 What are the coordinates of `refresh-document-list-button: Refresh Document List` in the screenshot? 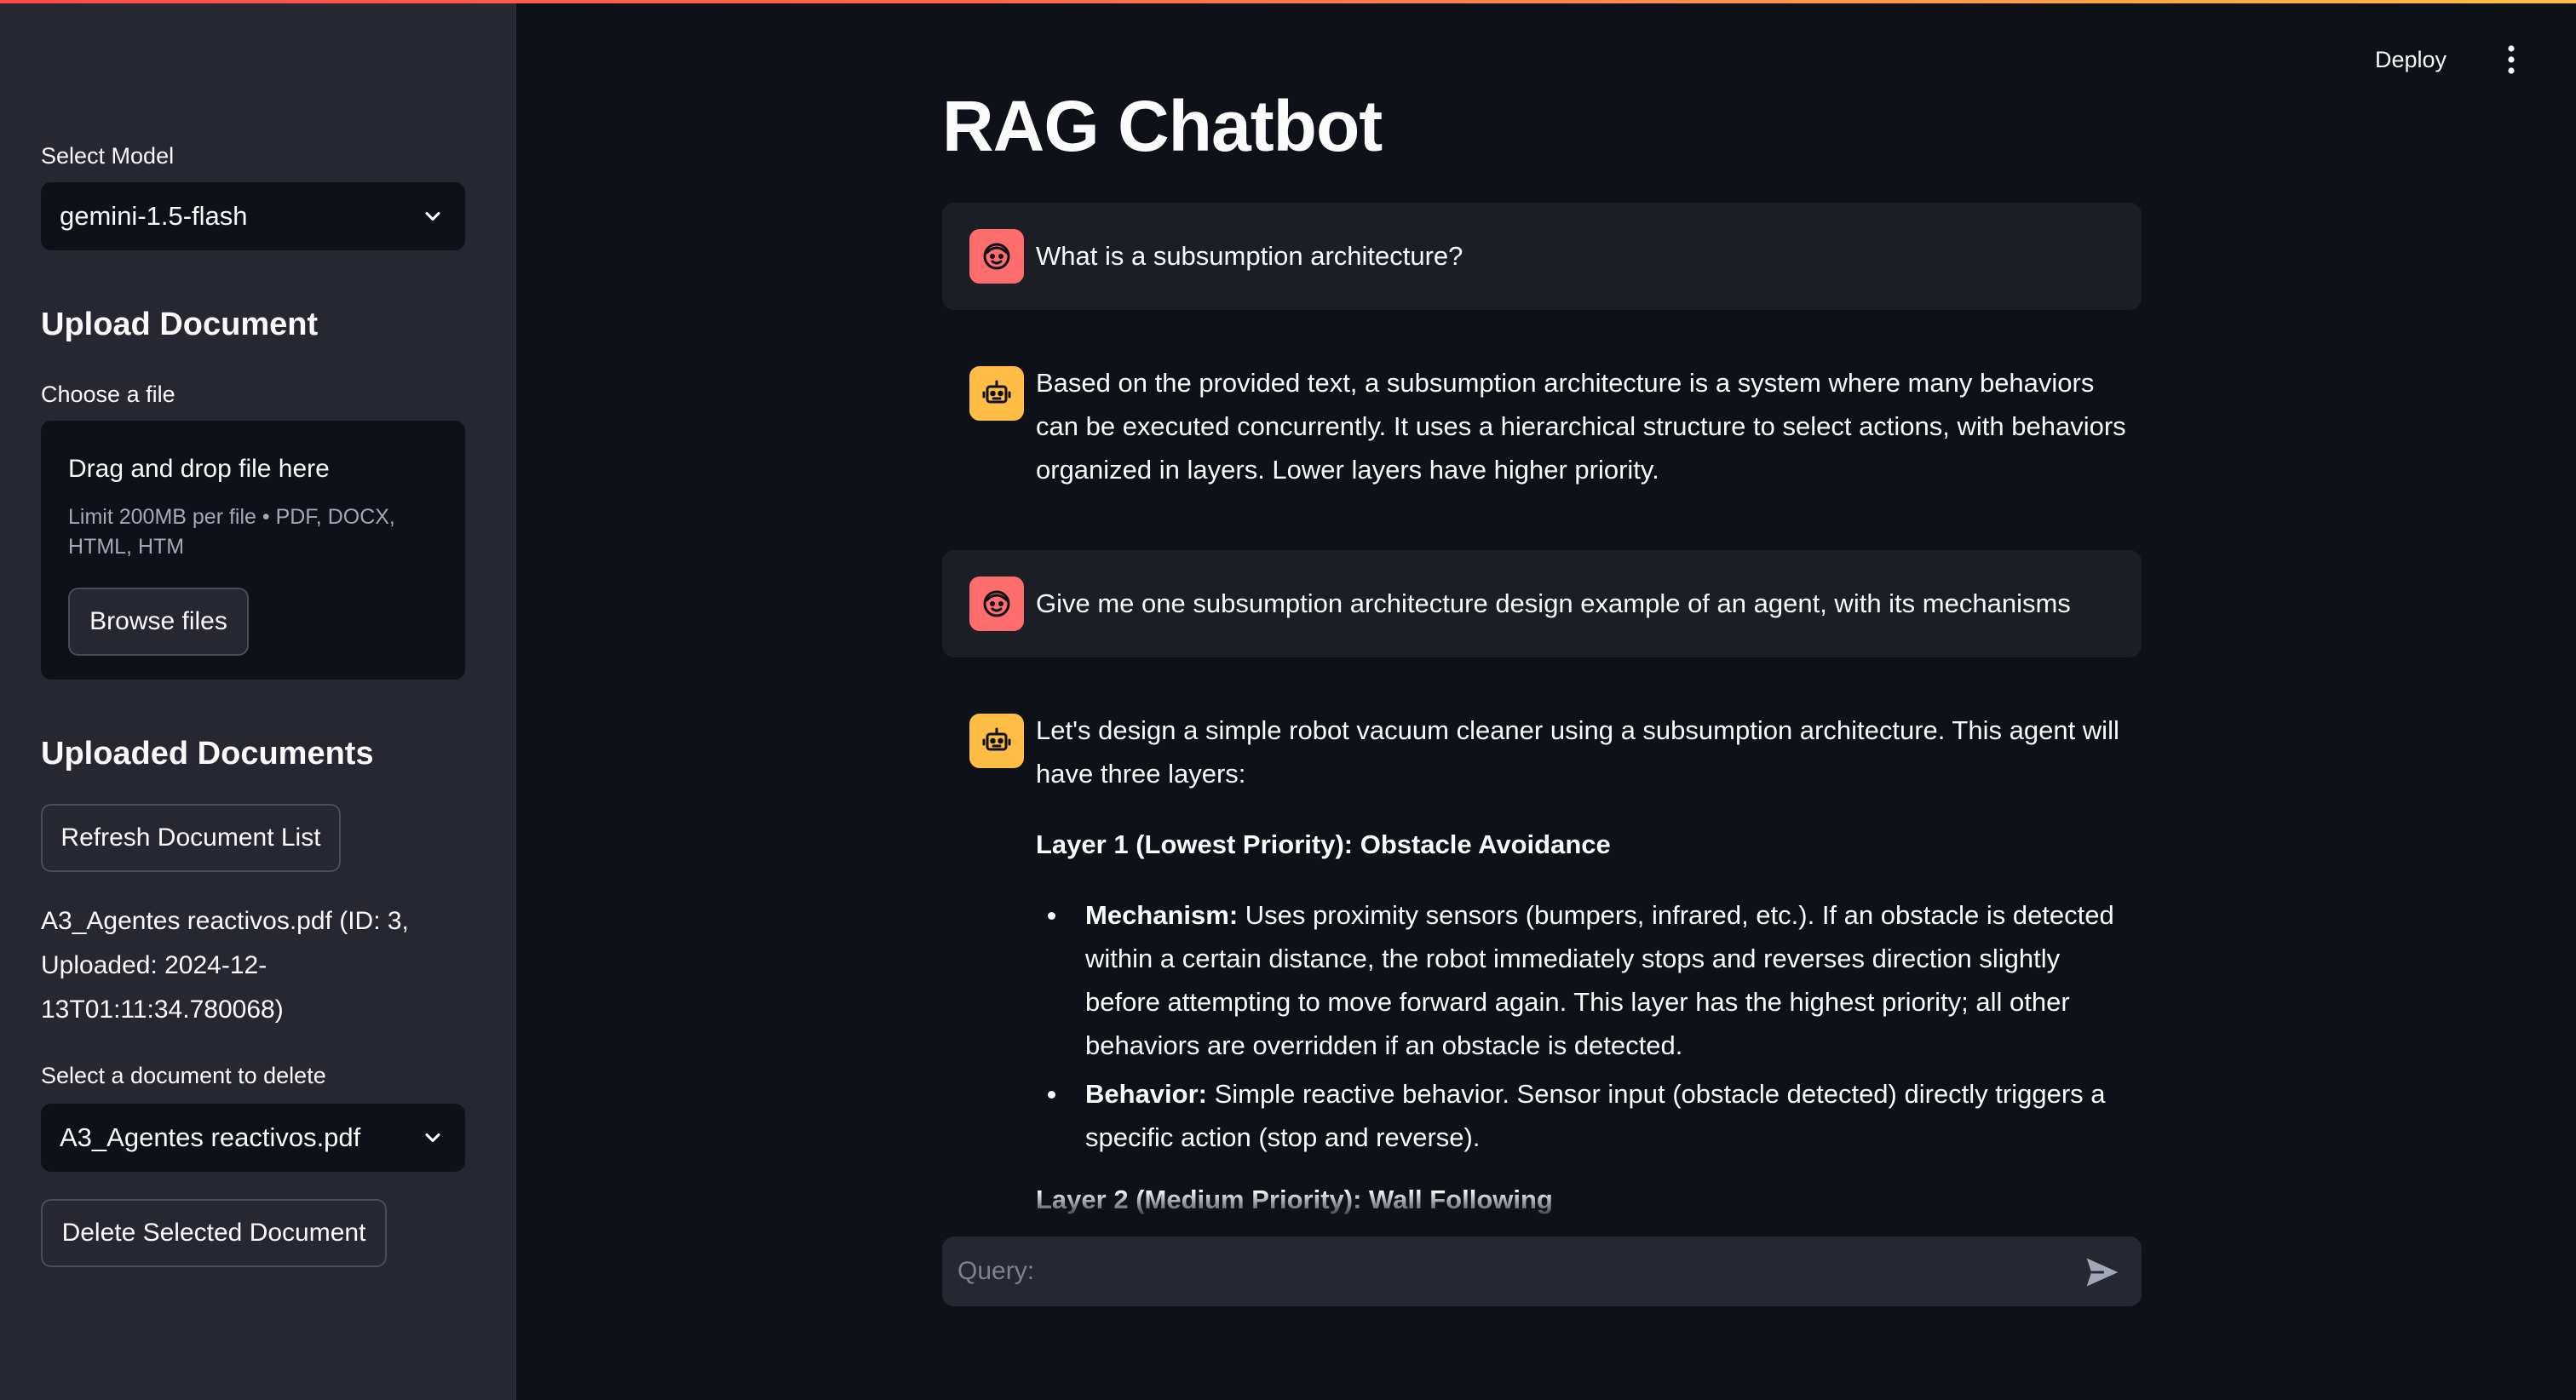 It's located at (191, 838).